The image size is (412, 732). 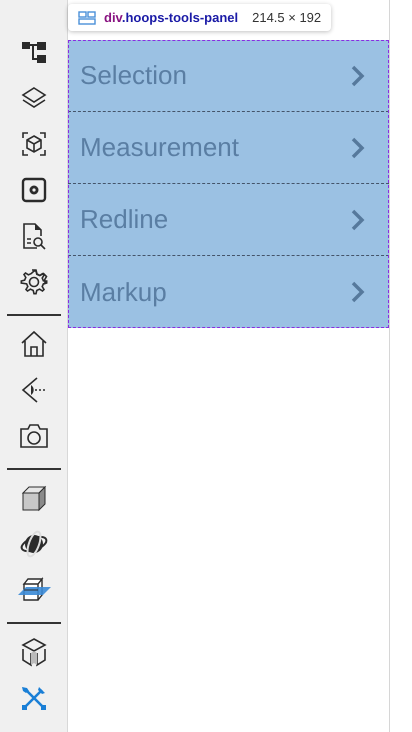 What do you see at coordinates (34, 344) in the screenshot?
I see `home-icon` at bounding box center [34, 344].